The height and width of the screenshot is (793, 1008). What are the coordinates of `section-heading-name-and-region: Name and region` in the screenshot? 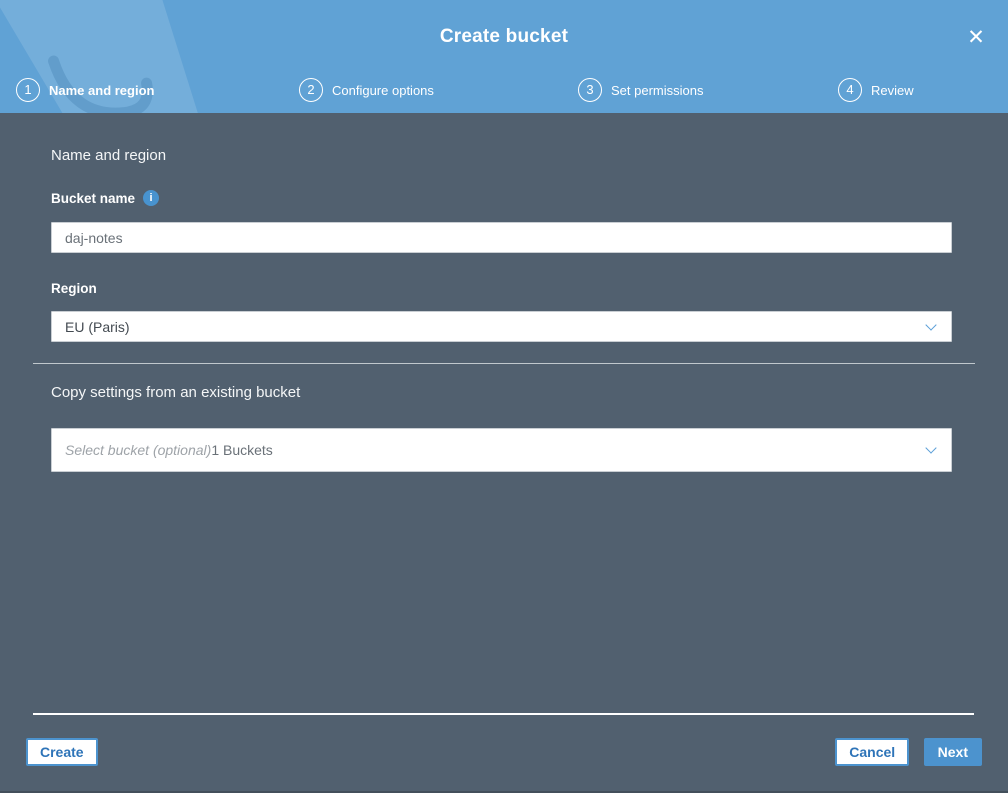 It's located at (109, 155).